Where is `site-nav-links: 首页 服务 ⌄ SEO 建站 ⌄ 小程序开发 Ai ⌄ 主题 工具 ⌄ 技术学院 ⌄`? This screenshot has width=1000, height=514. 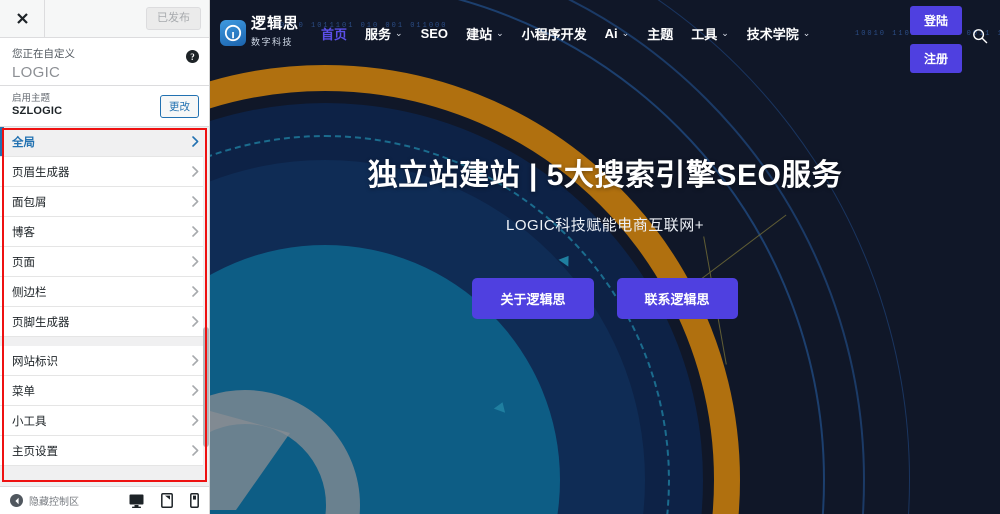 site-nav-links: 首页 服务 ⌄ SEO 建站 ⌄ 小程序开发 Ai ⌄ 主题 工具 ⌄ 技术学院 ⌄ is located at coordinates (565, 33).